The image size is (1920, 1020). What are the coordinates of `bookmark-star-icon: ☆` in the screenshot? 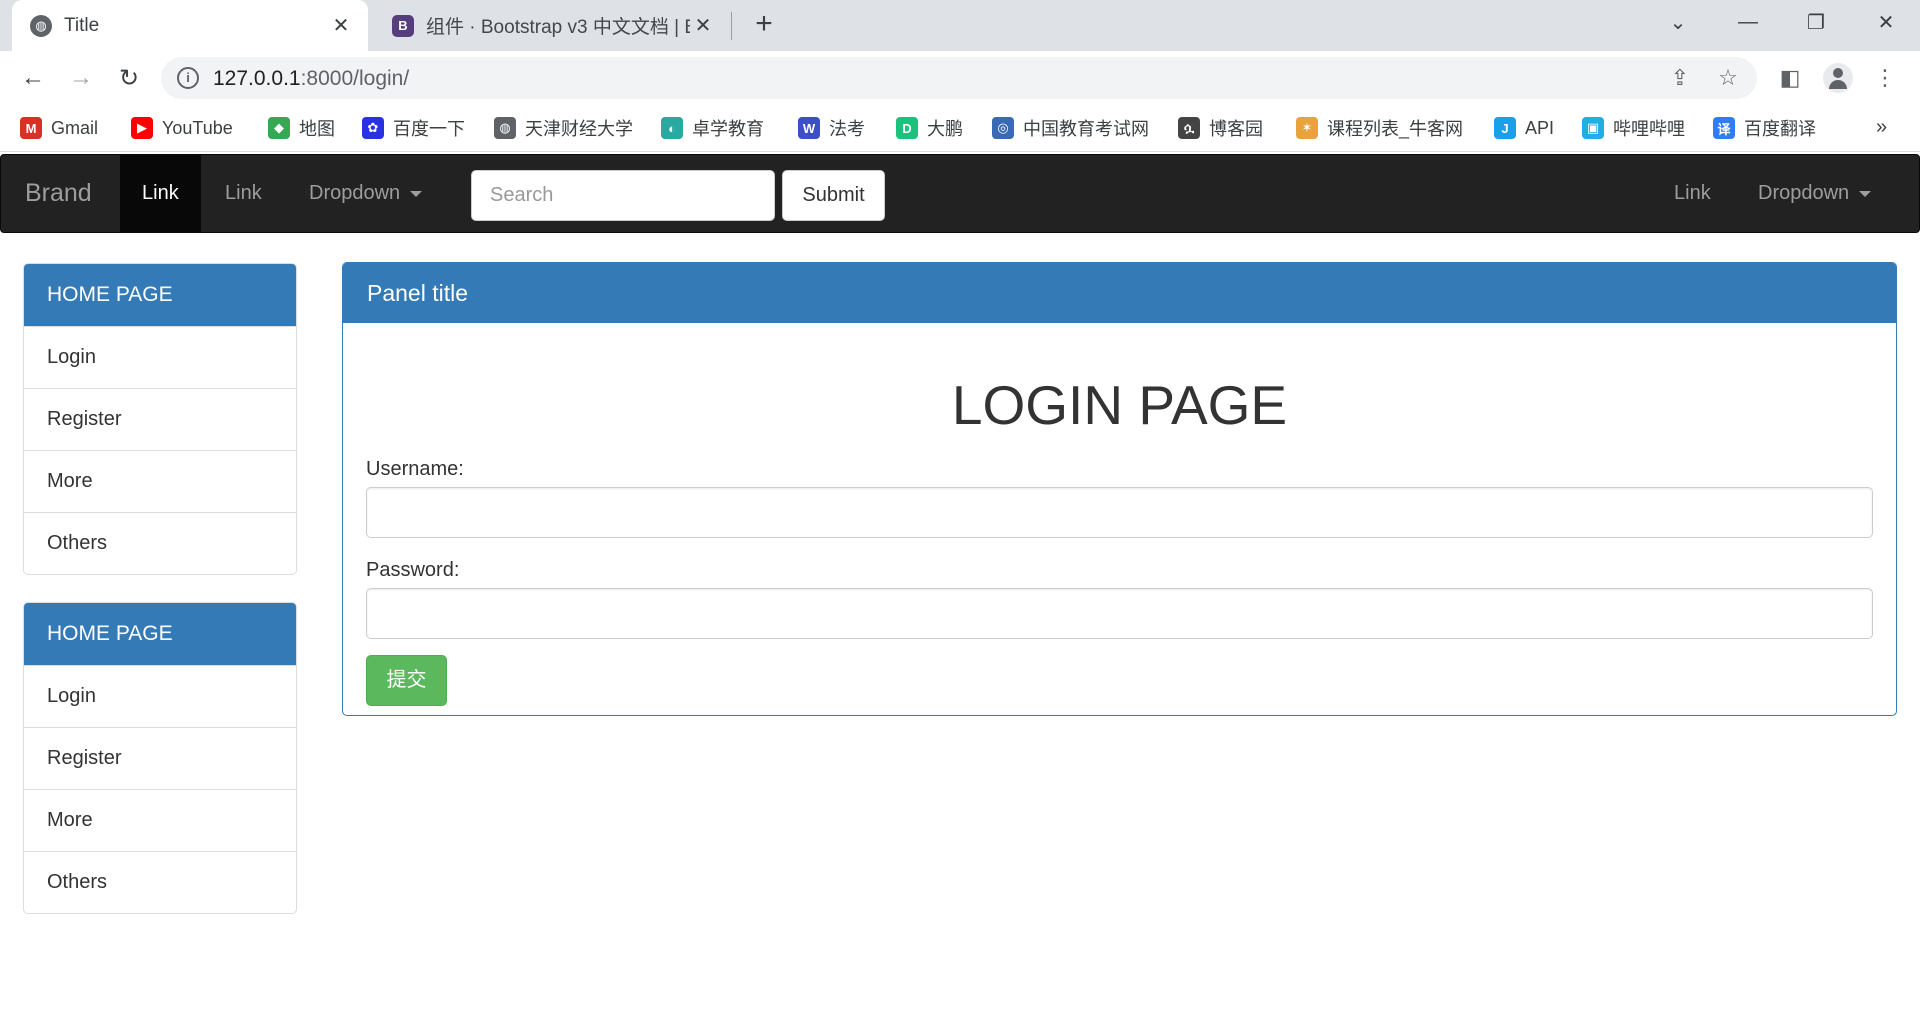 It's located at (1728, 78).